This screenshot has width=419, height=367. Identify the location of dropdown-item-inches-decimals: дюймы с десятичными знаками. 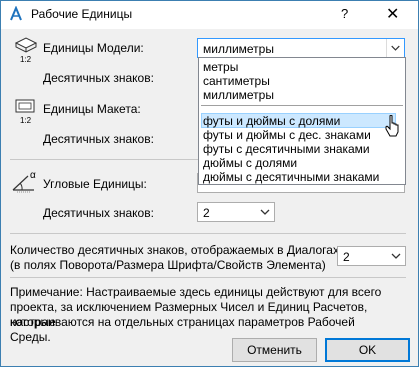
(291, 177).